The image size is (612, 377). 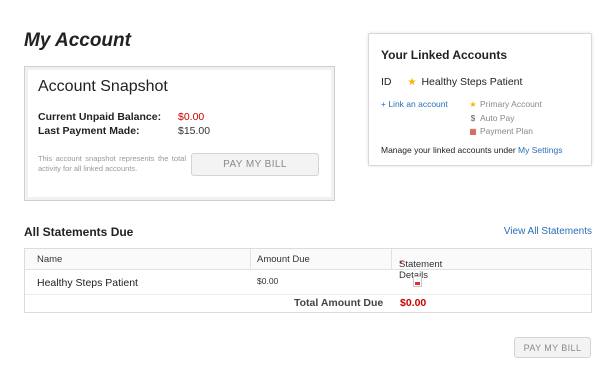 What do you see at coordinates (194, 131) in the screenshot?
I see `last-payment-value: $15.00` at bounding box center [194, 131].